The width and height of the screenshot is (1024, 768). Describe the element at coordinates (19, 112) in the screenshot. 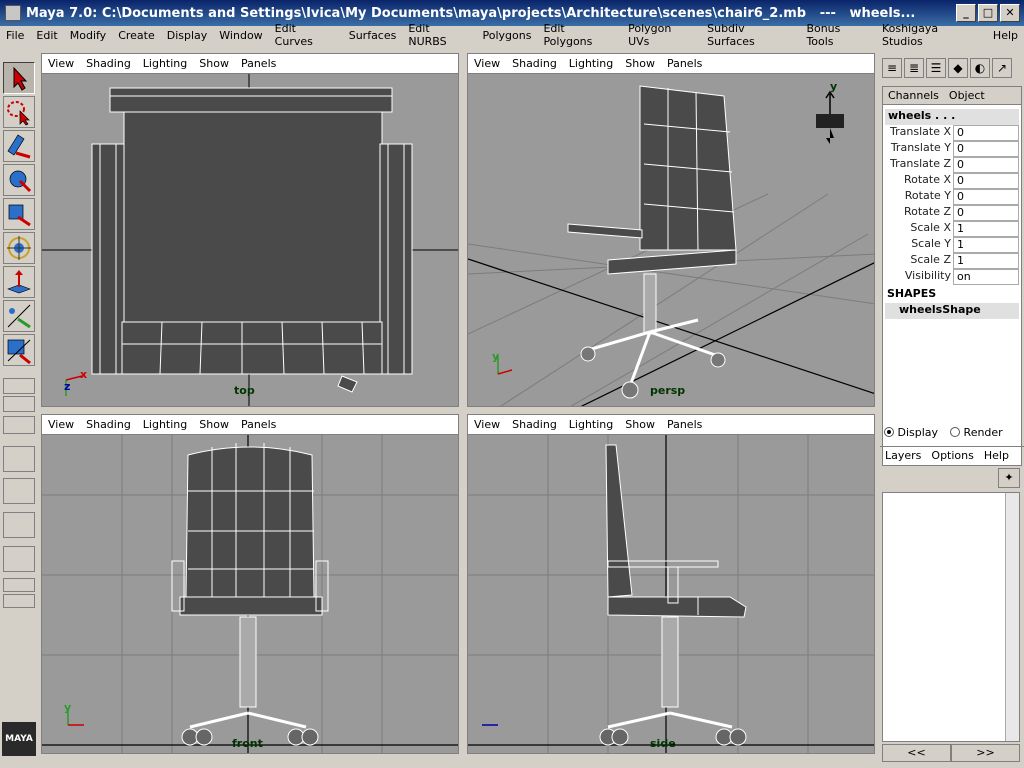

I see `lasso-tool-icon` at that location.